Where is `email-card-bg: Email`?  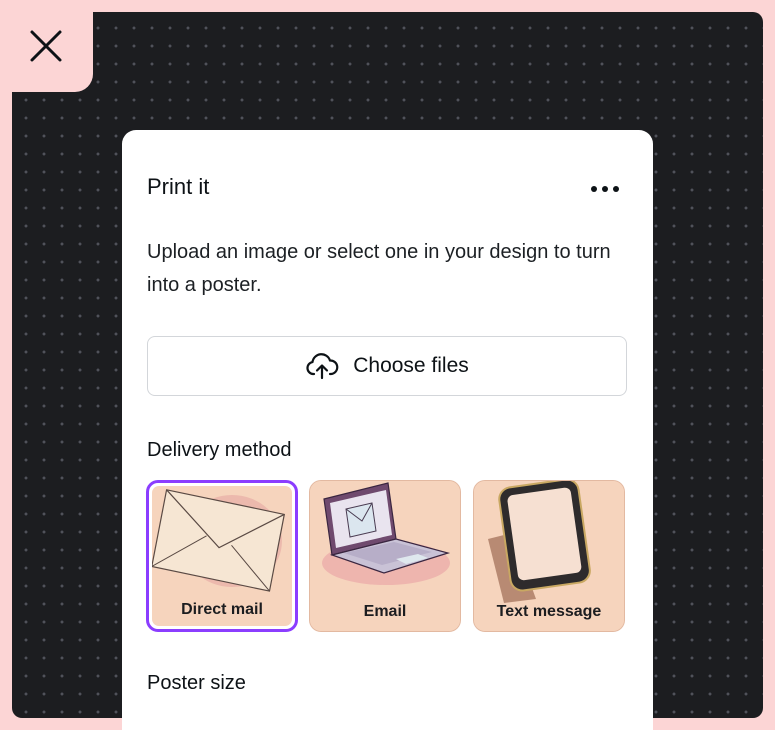
email-card-bg: Email is located at coordinates (385, 556).